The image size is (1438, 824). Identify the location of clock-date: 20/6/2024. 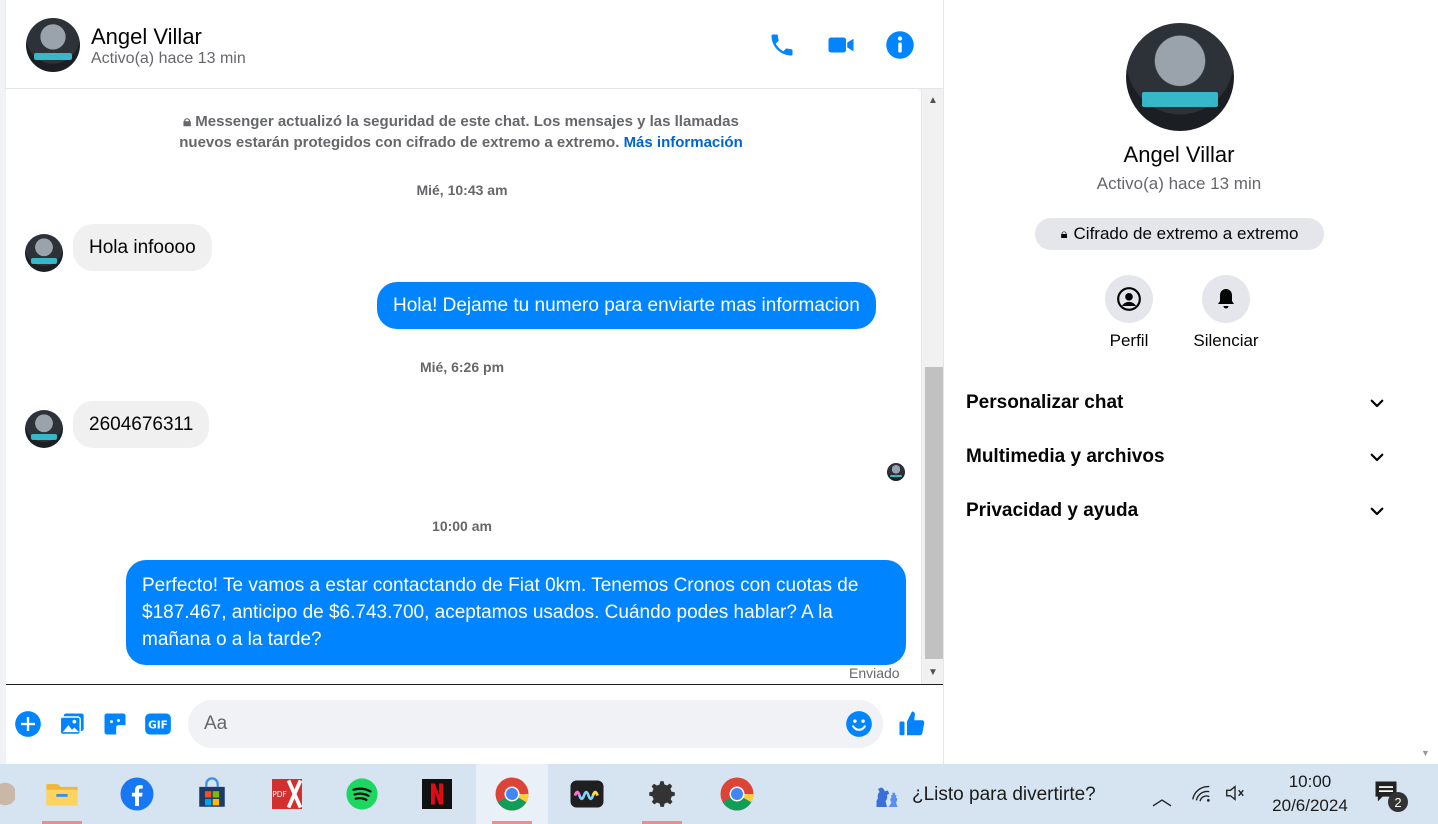
(1310, 805).